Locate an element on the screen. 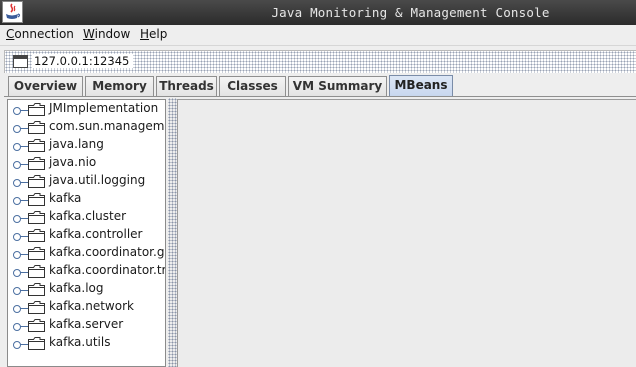 The height and width of the screenshot is (367, 636). tree-node: kafka.controller is located at coordinates (86, 235).